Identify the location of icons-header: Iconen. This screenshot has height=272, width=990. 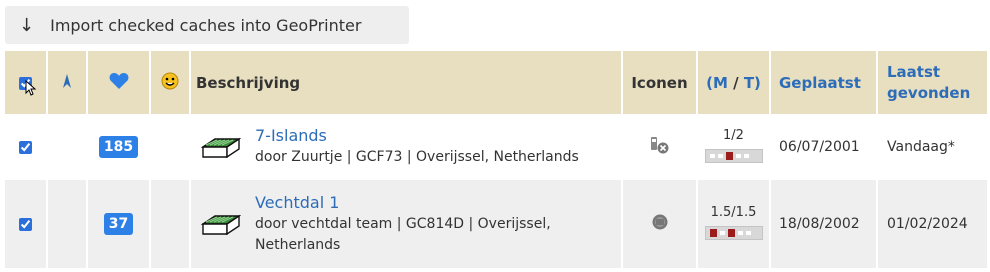
(660, 82).